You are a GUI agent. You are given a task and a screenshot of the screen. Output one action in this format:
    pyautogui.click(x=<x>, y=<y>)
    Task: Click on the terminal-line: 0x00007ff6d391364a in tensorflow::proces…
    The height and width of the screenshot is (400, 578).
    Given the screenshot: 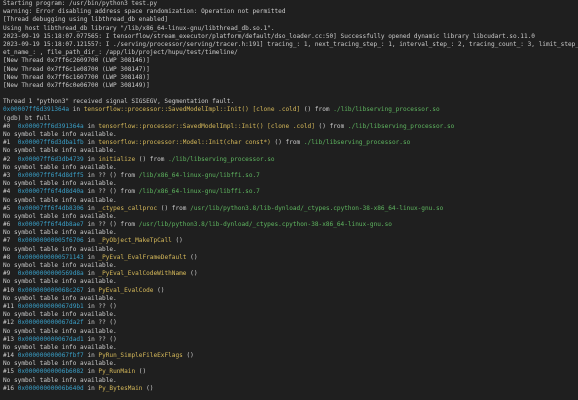 What is the action you would take?
    pyautogui.click(x=290, y=110)
    